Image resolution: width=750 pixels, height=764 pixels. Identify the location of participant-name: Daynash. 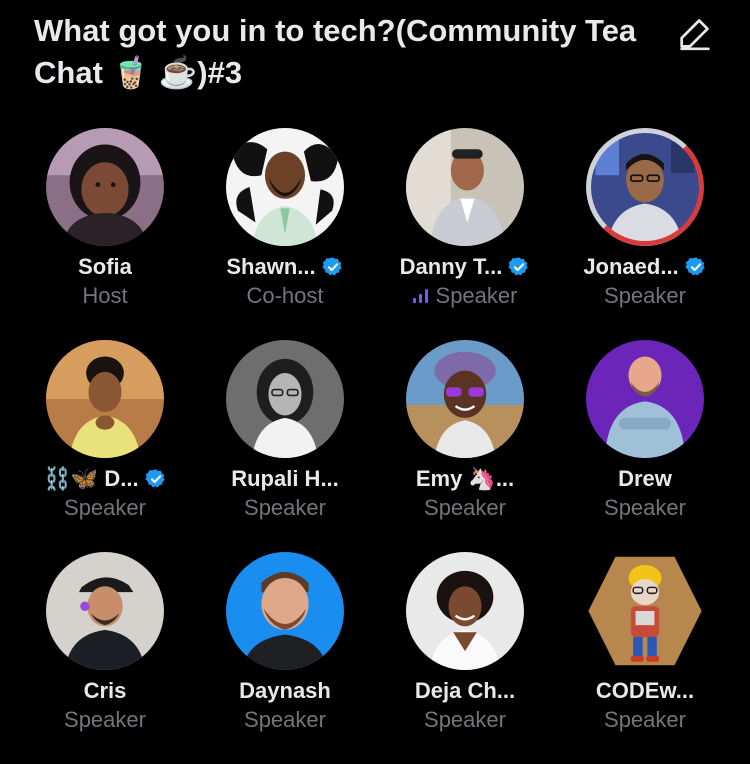
(285, 690).